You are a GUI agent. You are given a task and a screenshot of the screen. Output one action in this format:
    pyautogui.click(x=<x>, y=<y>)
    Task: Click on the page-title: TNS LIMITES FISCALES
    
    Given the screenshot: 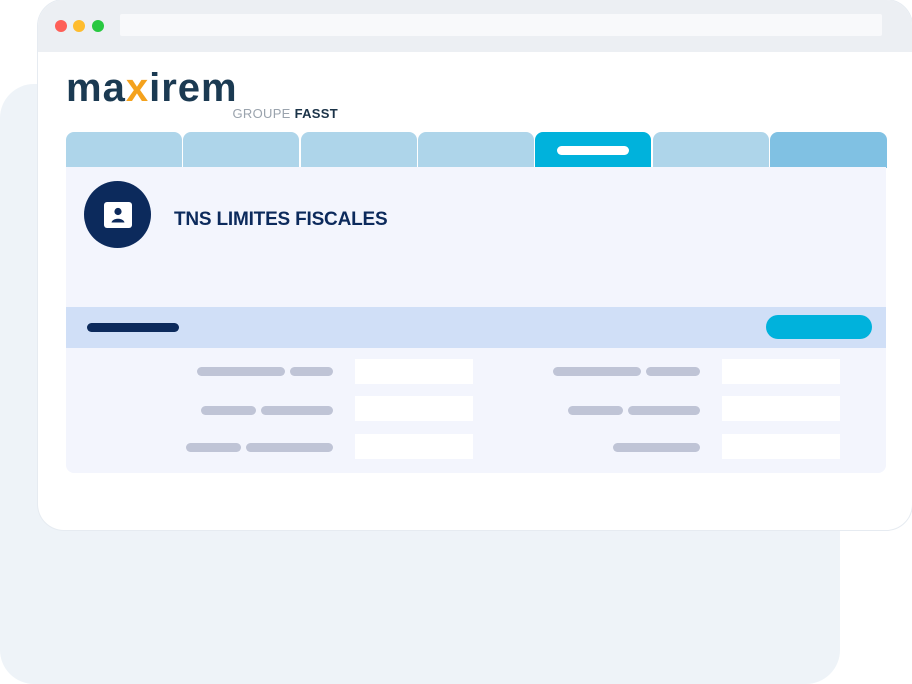 What is the action you would take?
    pyautogui.click(x=281, y=219)
    